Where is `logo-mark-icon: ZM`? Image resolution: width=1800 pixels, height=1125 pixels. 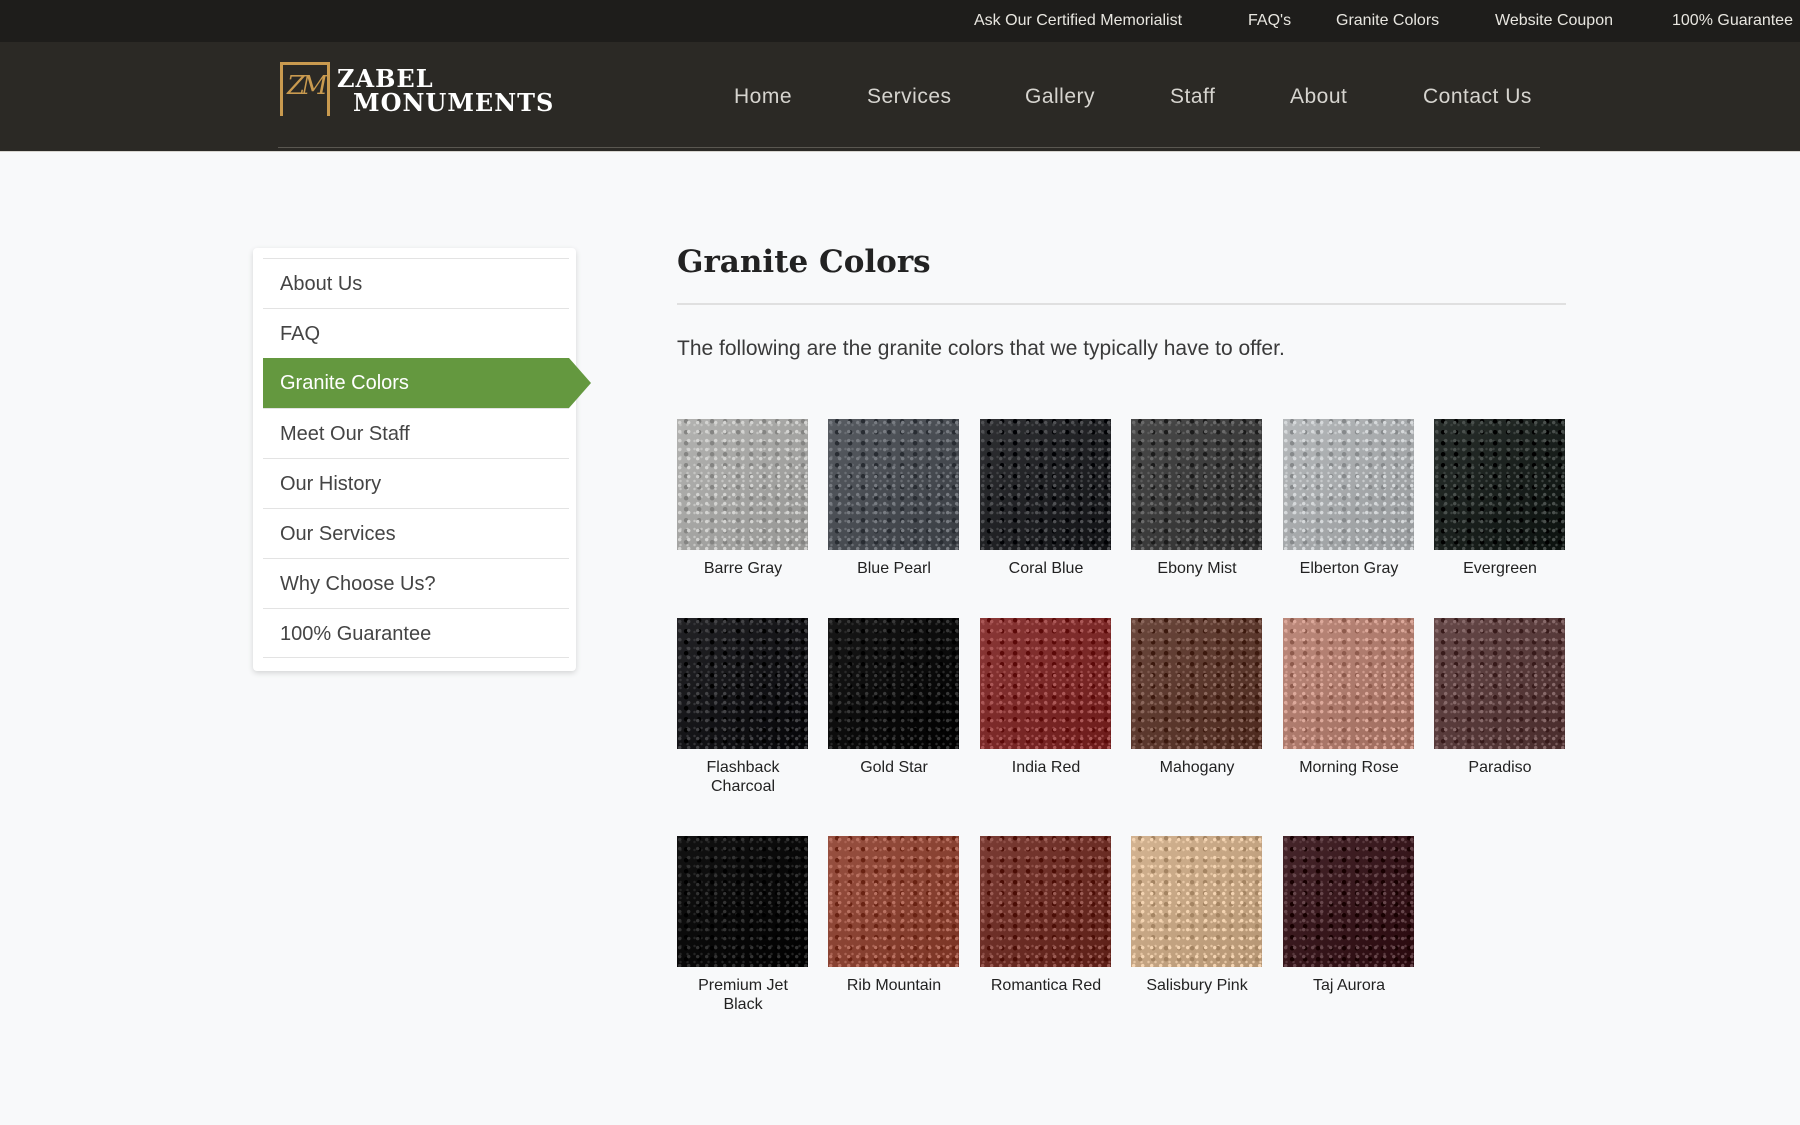
logo-mark-icon: ZM is located at coordinates (305, 89).